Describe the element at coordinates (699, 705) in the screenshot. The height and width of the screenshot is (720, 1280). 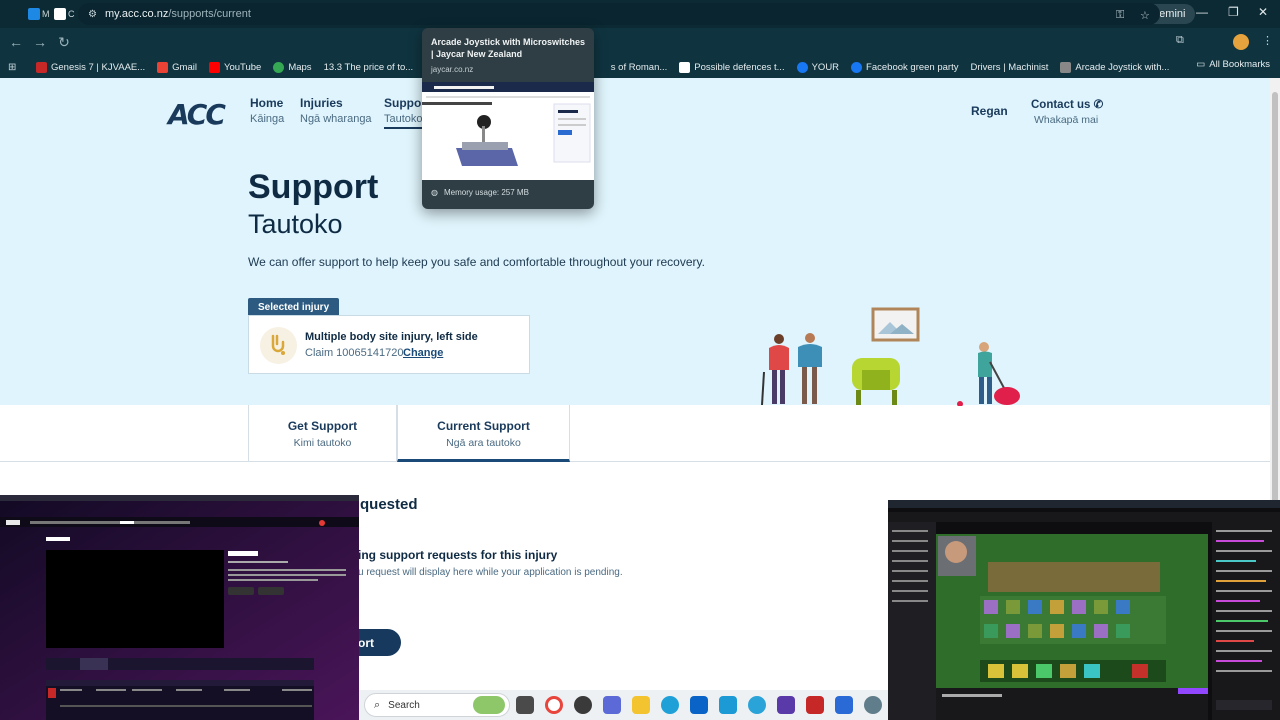
I see `outlook-icon` at that location.